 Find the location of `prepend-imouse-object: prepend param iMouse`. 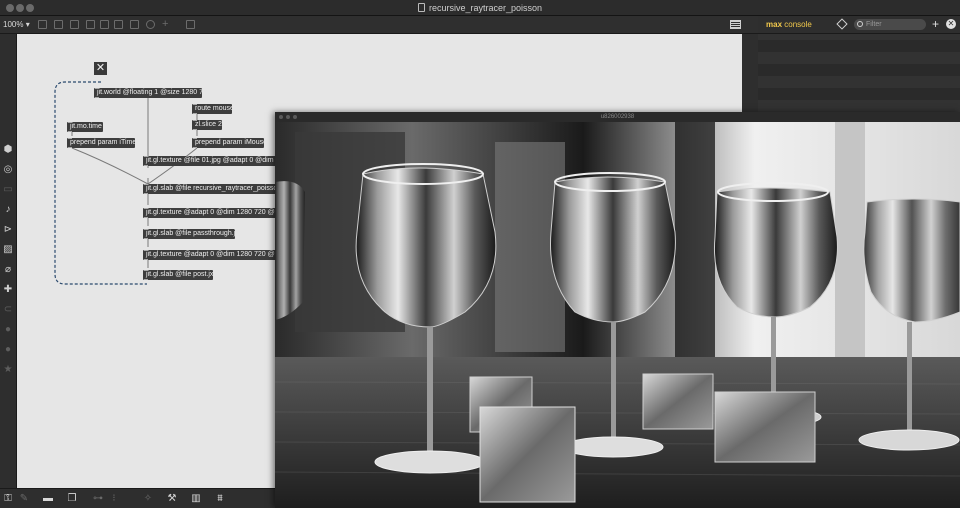

prepend-imouse-object: prepend param iMouse is located at coordinates (228, 143).